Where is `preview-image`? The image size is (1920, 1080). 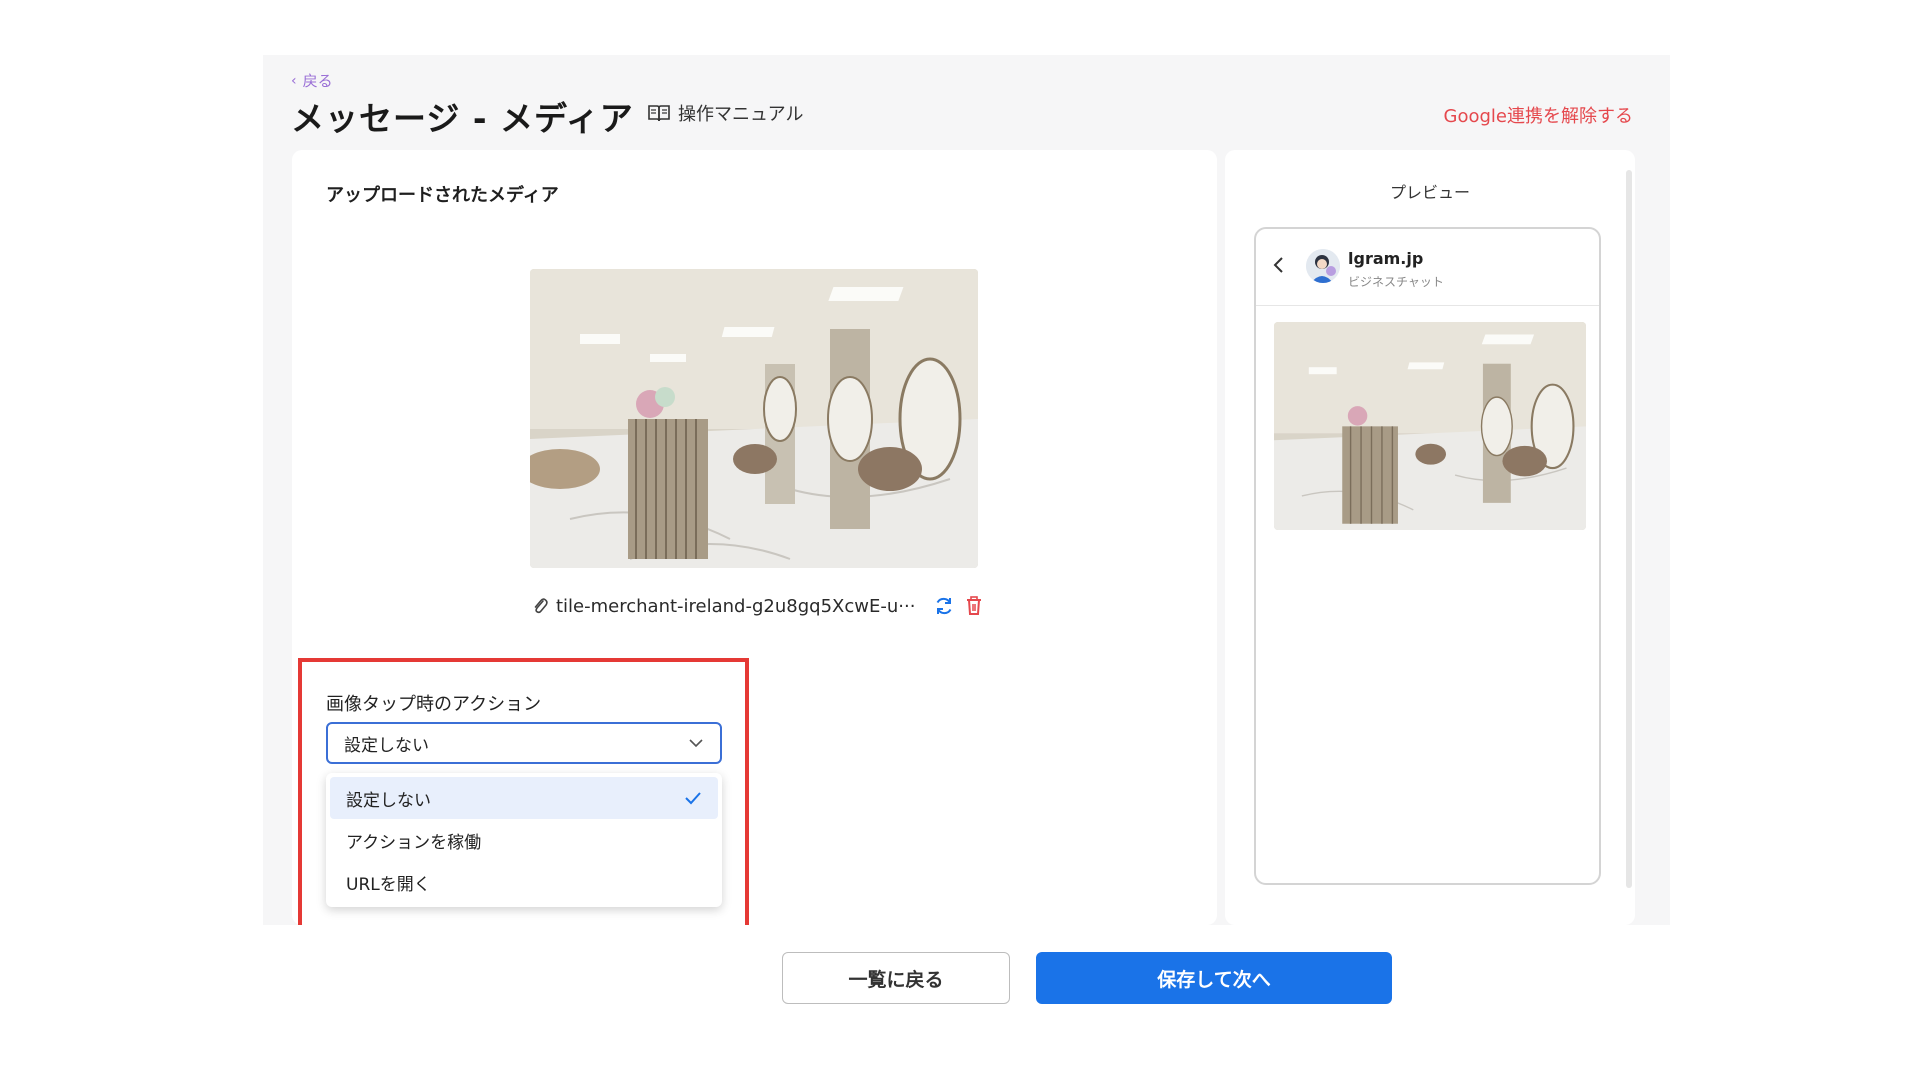 preview-image is located at coordinates (1430, 426).